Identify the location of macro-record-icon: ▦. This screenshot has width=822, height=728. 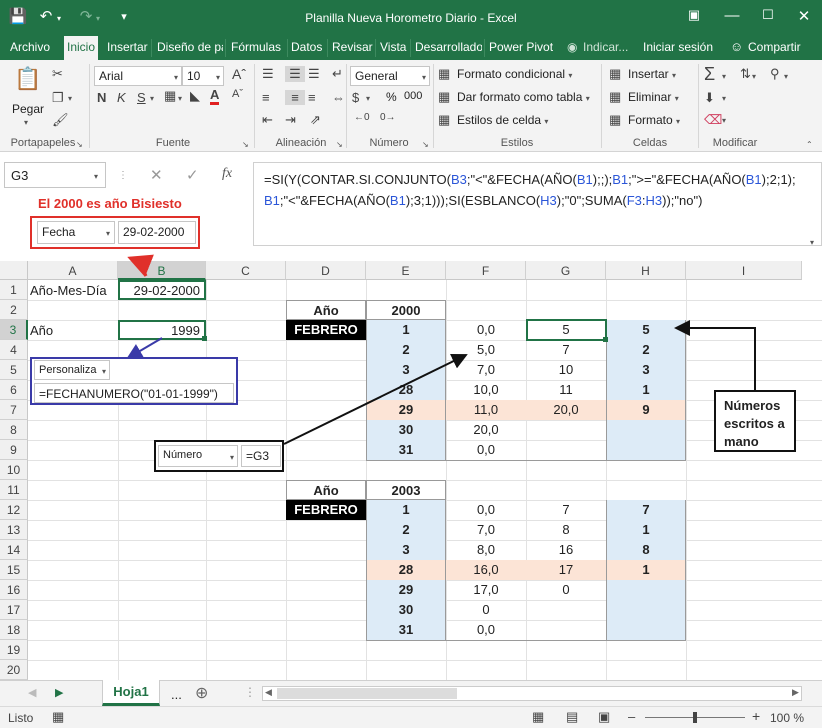
(58, 717).